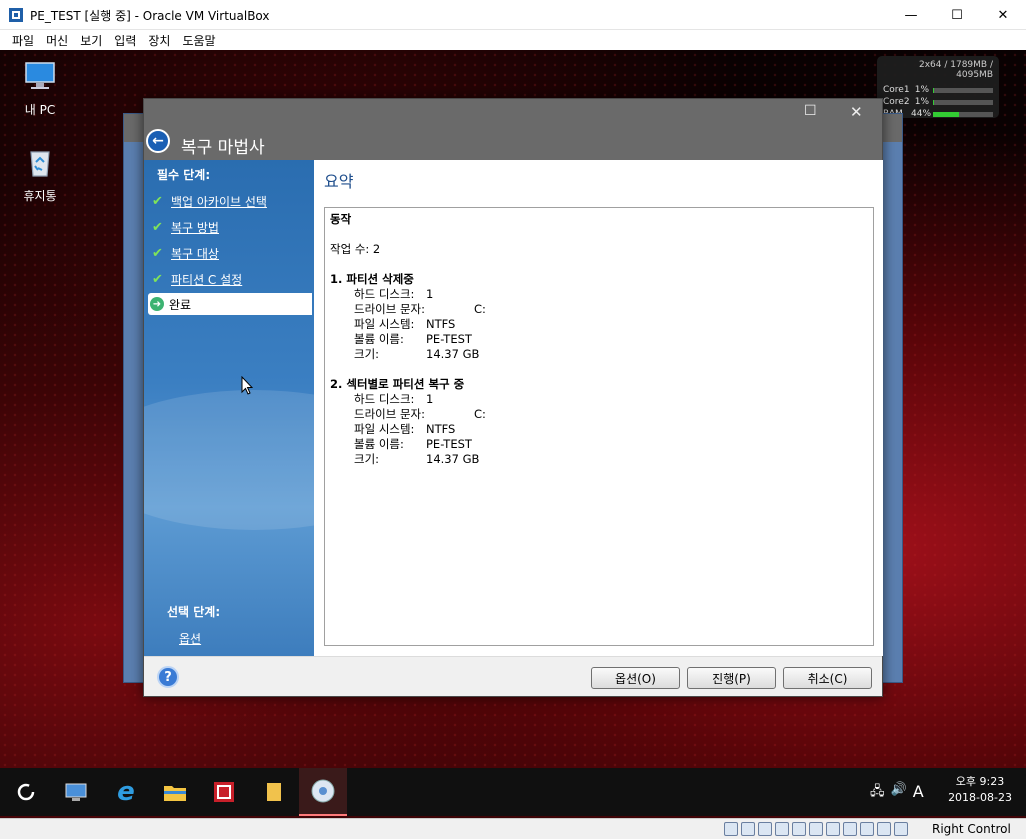  I want to click on taskbar-app-files, so click(274, 792).